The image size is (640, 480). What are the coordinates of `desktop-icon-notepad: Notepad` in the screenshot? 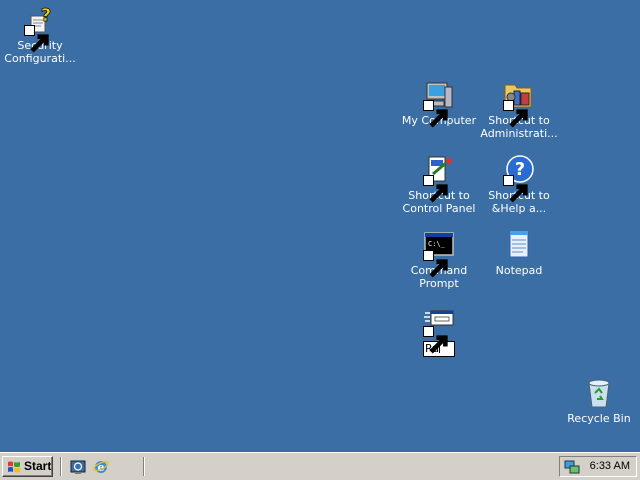 It's located at (519, 253).